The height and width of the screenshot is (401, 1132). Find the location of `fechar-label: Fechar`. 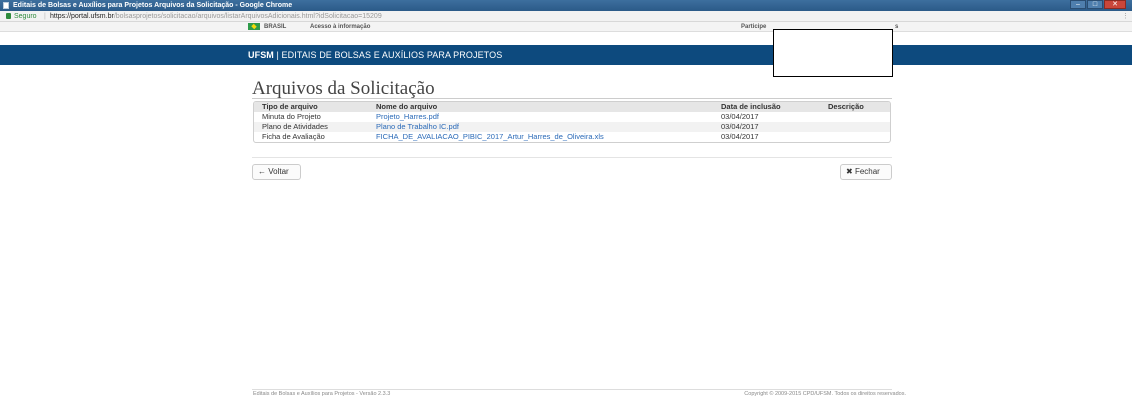

fechar-label: Fechar is located at coordinates (867, 171).